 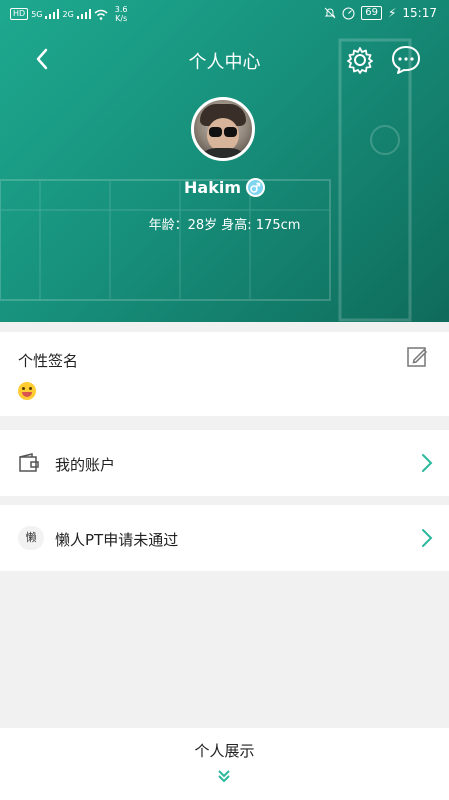 I want to click on hd-badge: HD, so click(x=19, y=14).